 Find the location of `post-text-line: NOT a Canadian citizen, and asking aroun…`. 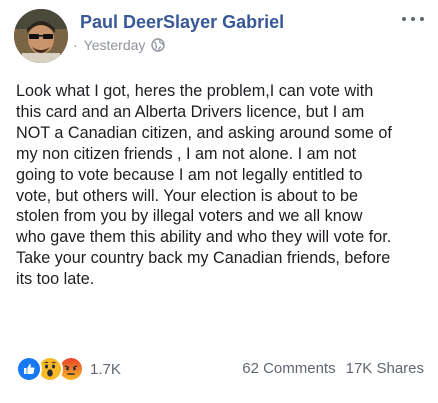

post-text-line: NOT a Canadian citizen, and asking aroun… is located at coordinates (204, 132).